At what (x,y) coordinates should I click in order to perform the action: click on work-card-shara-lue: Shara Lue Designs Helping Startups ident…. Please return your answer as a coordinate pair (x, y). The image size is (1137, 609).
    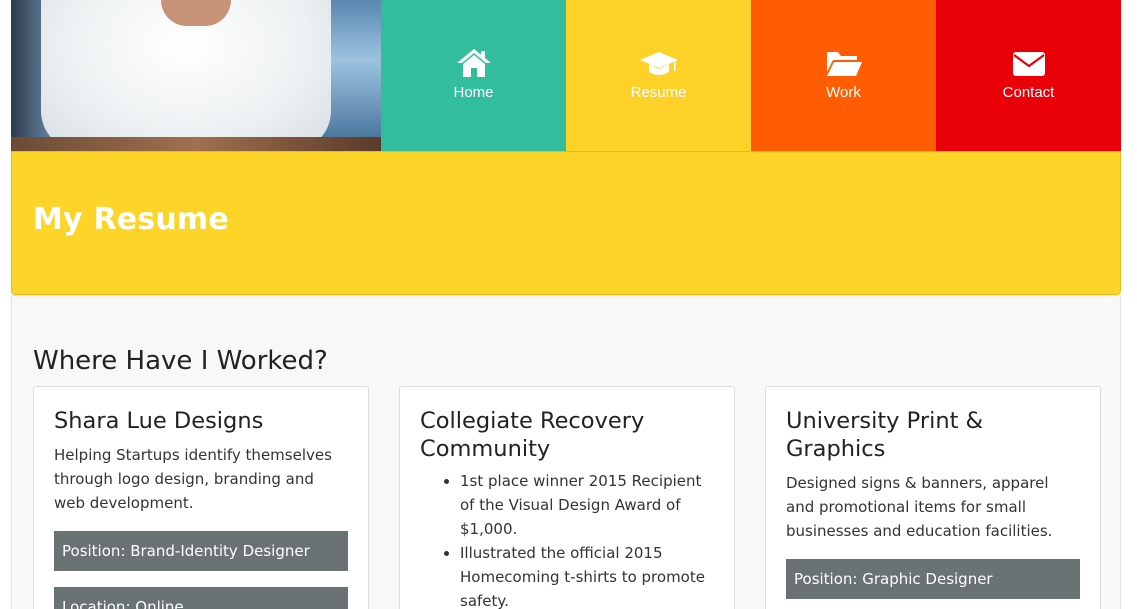
    Looking at the image, I should click on (201, 497).